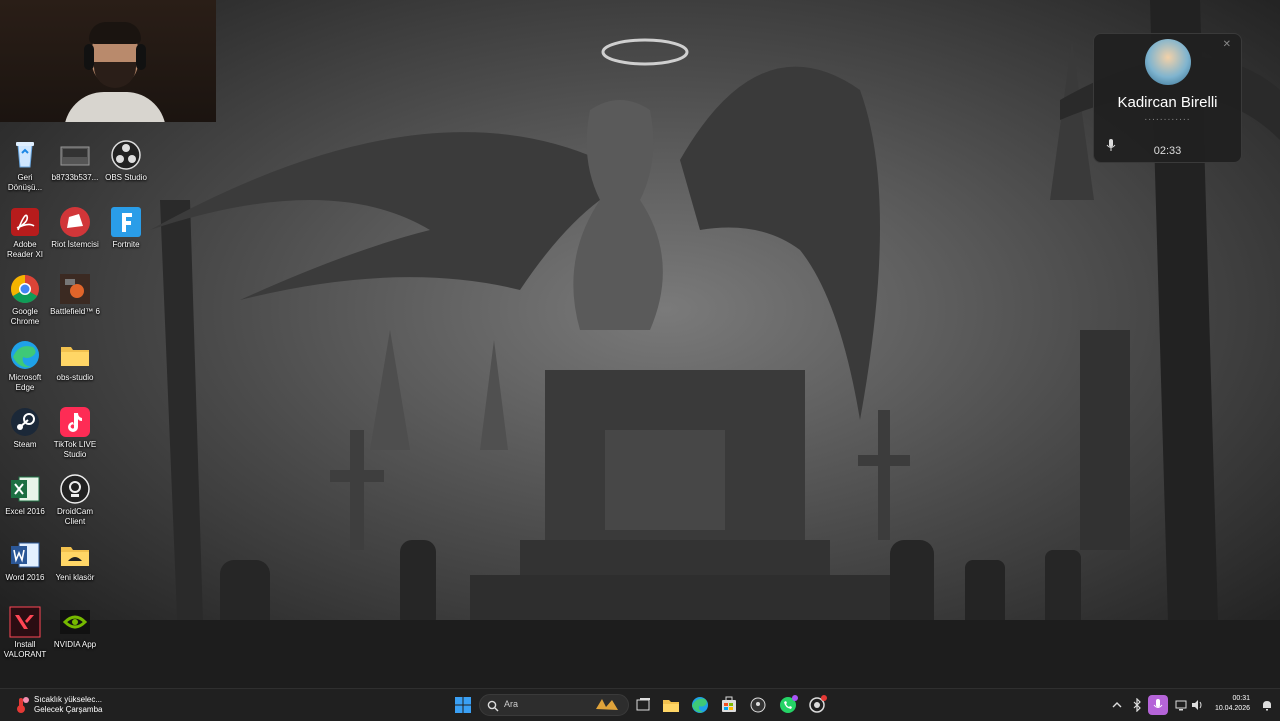 This screenshot has width=1280, height=721. Describe the element at coordinates (554, 705) in the screenshot. I see `taskbar-search: Ara` at that location.